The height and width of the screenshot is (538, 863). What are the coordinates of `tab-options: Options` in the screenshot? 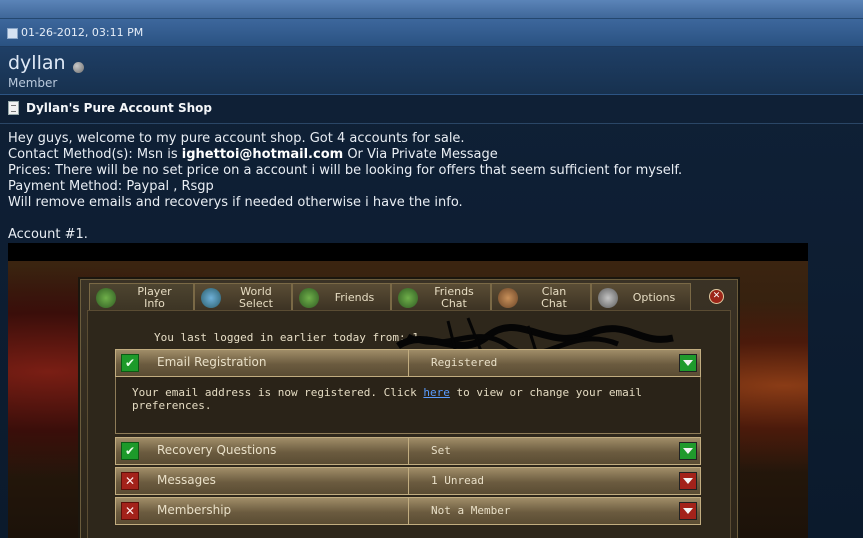 It's located at (641, 297).